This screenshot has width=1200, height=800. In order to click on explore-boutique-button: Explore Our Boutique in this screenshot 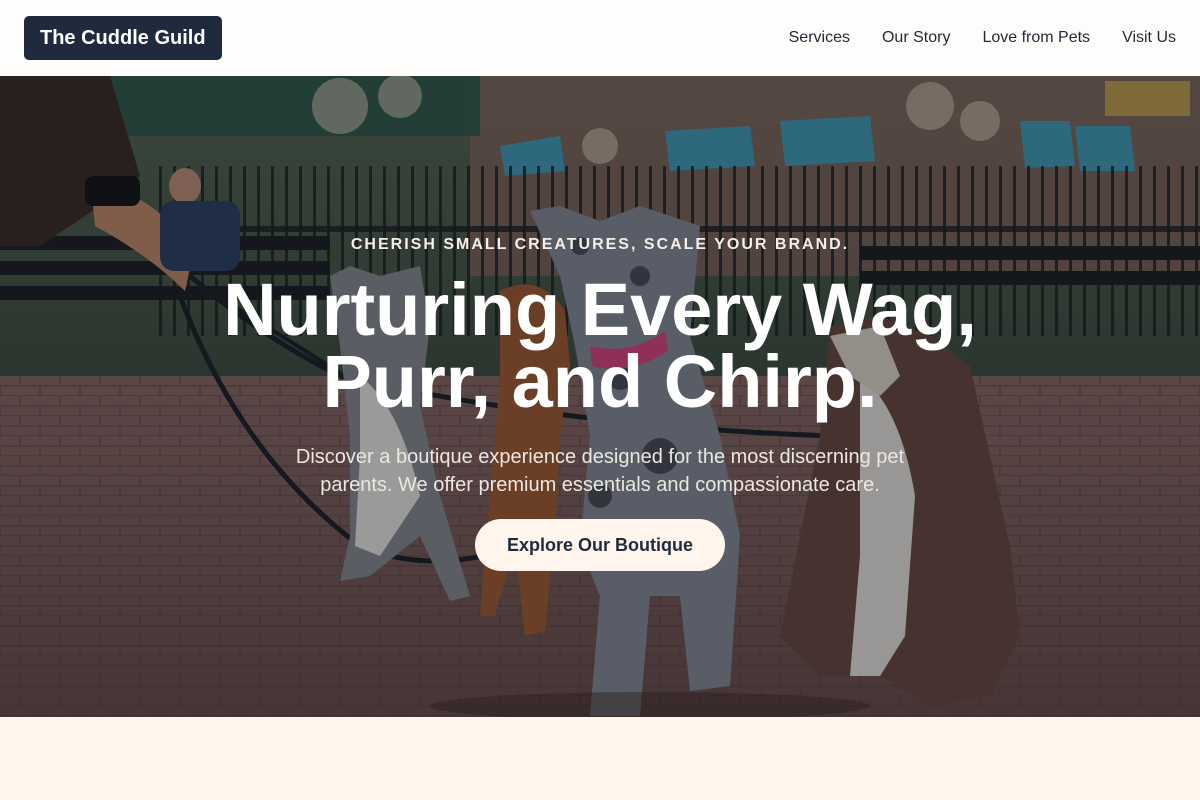, I will do `click(600, 545)`.